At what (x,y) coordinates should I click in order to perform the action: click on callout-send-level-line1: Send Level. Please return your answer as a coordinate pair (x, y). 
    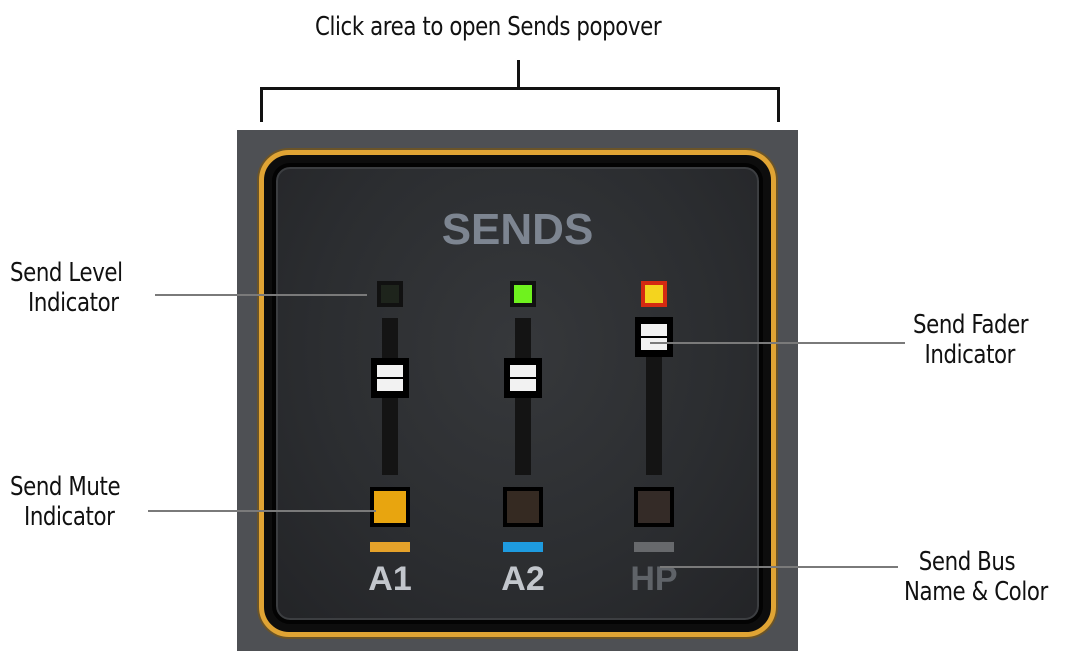
    Looking at the image, I should click on (66, 273).